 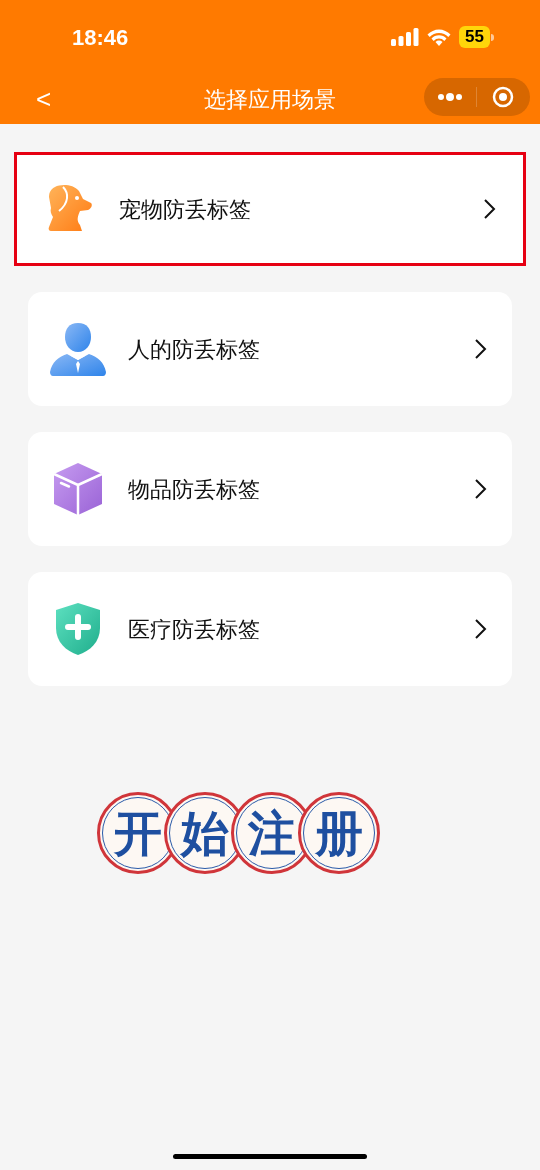 What do you see at coordinates (185, 209) in the screenshot?
I see `scene-label: 宠物防丢标签` at bounding box center [185, 209].